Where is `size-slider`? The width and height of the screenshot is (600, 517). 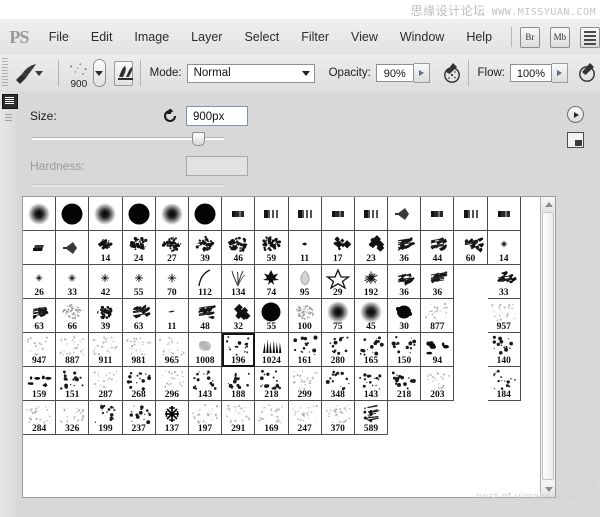 size-slider is located at coordinates (128, 139).